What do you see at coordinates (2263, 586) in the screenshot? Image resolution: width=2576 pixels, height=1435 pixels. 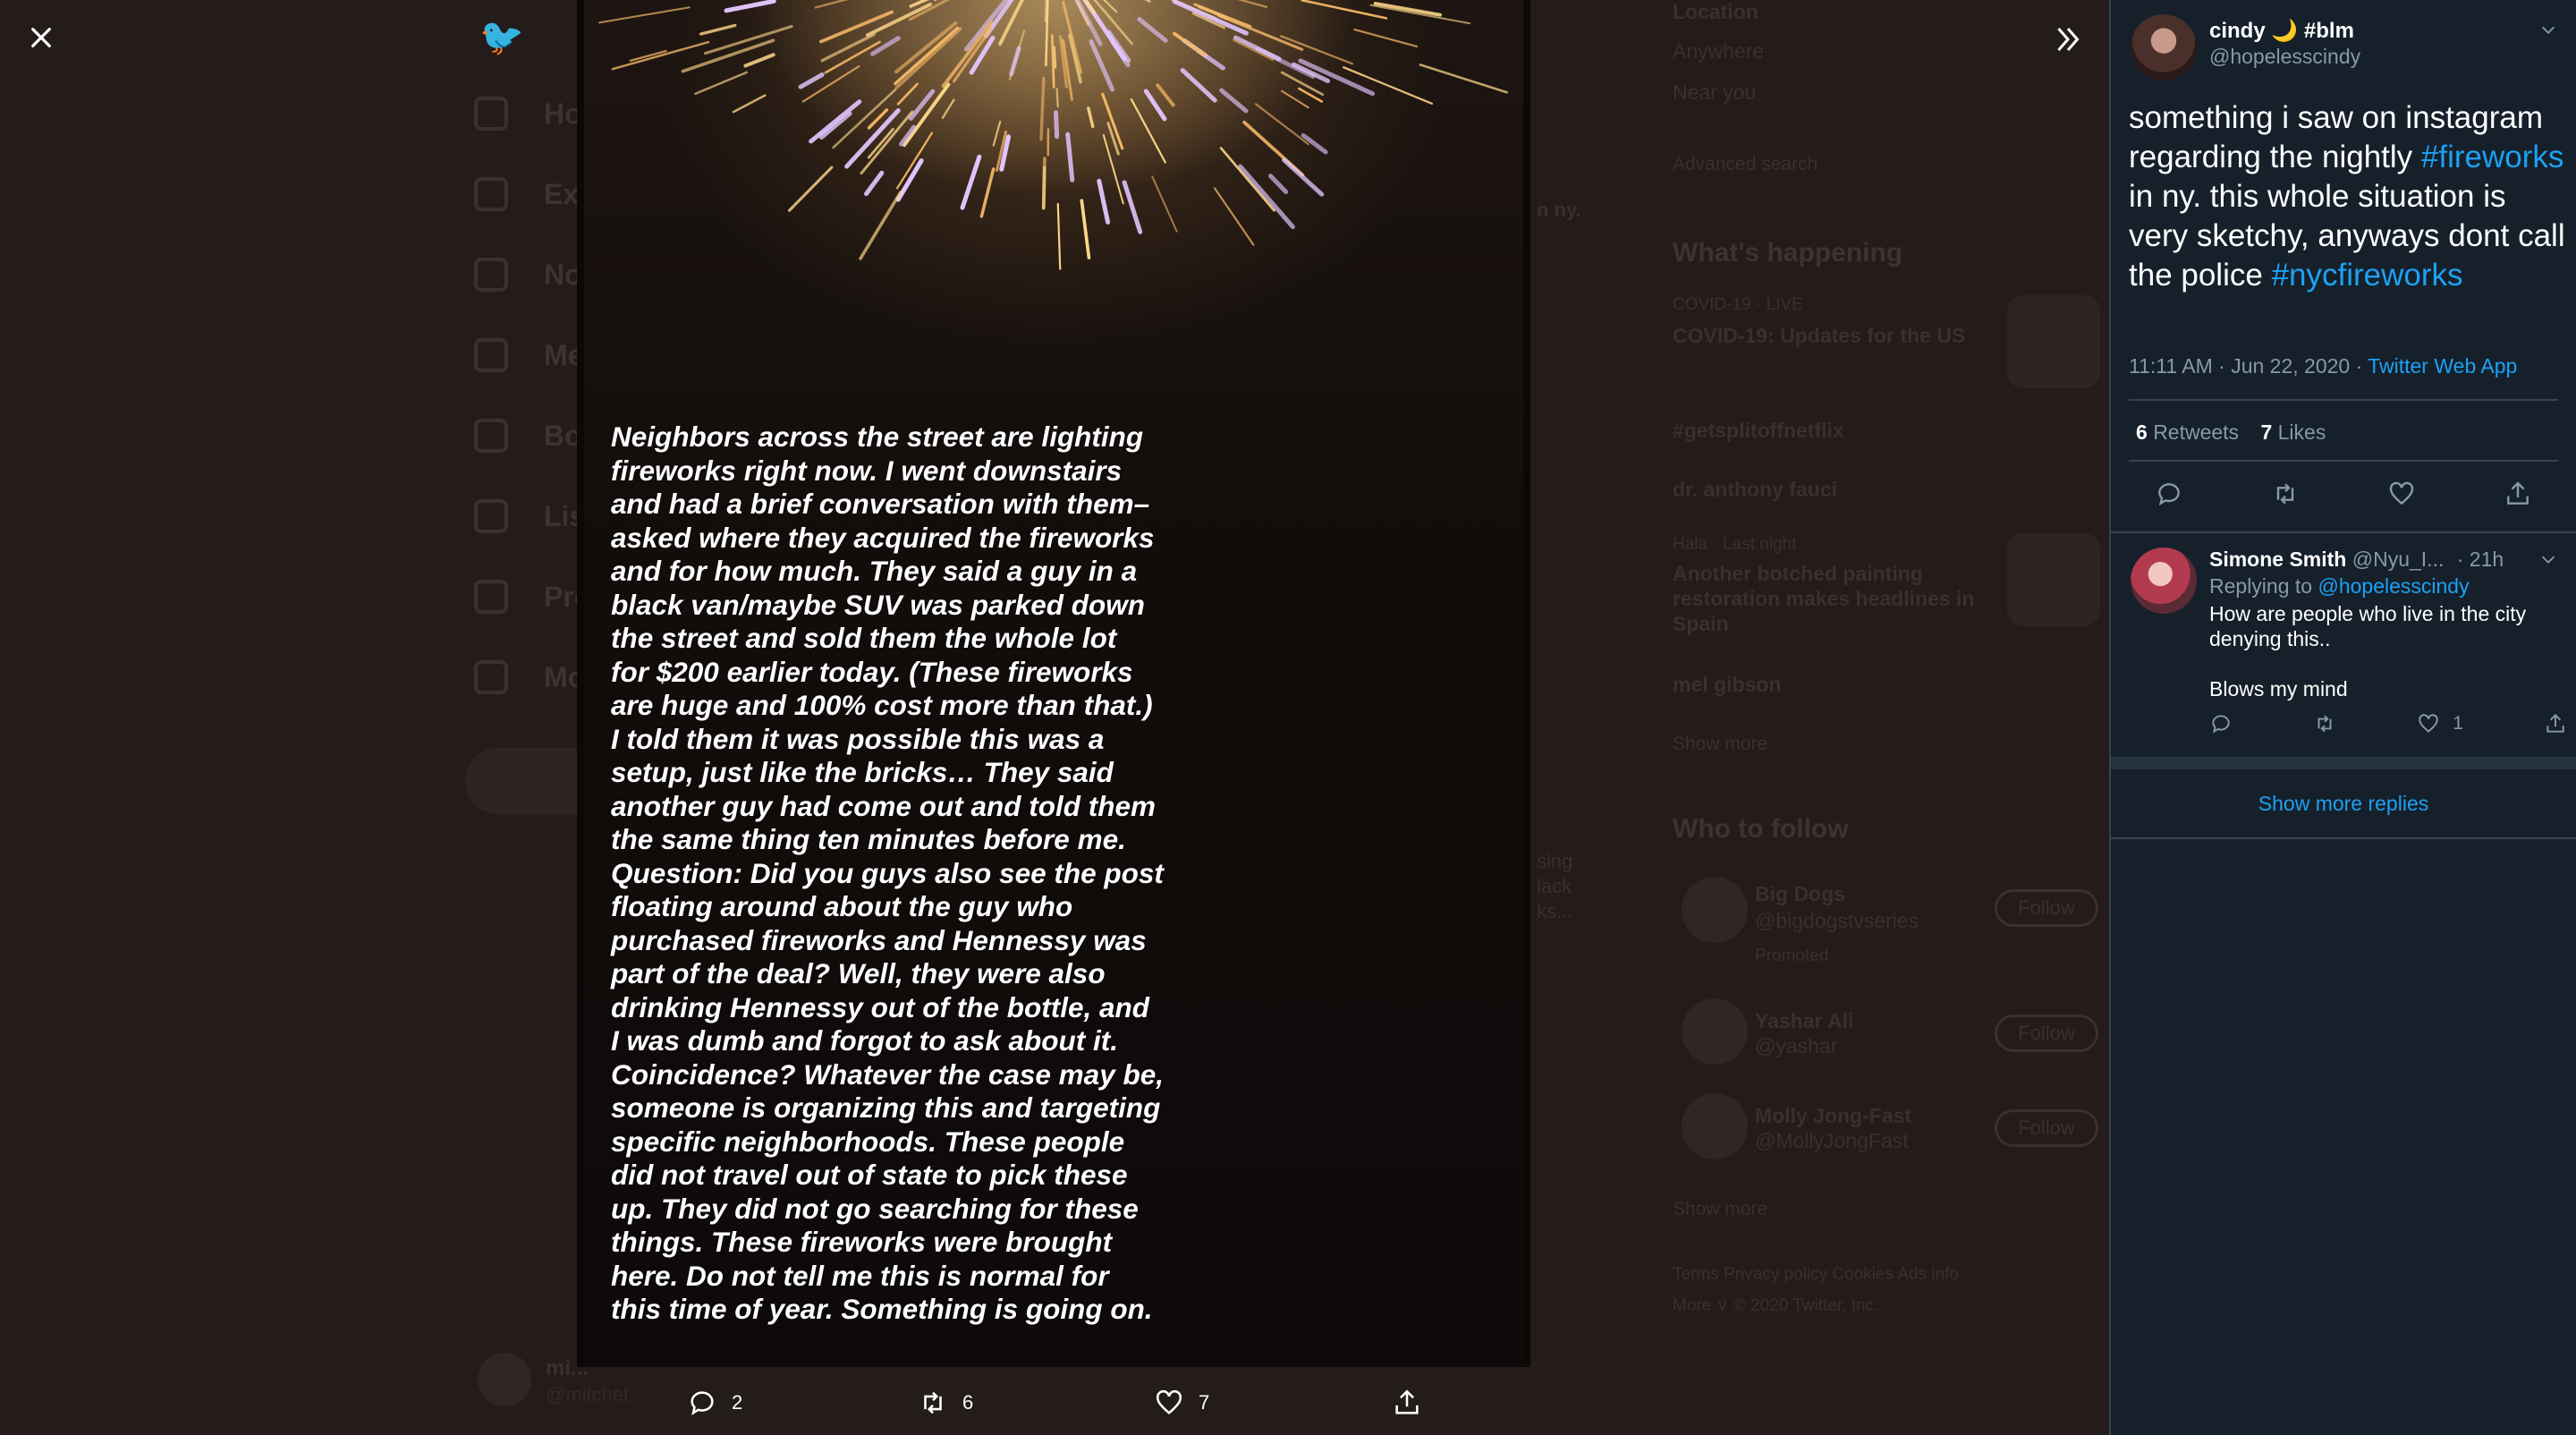 I see `replying-to-label: Replying to` at bounding box center [2263, 586].